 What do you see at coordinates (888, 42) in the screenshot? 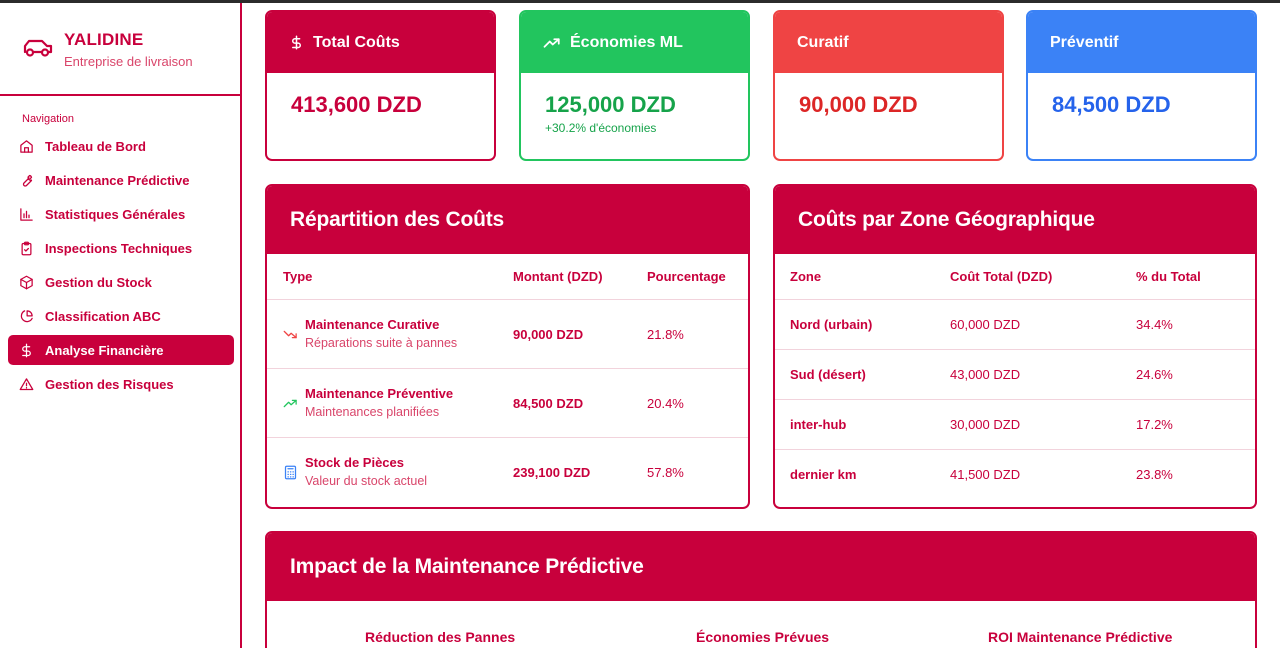
I see `kpi-card-header: Curatif` at bounding box center [888, 42].